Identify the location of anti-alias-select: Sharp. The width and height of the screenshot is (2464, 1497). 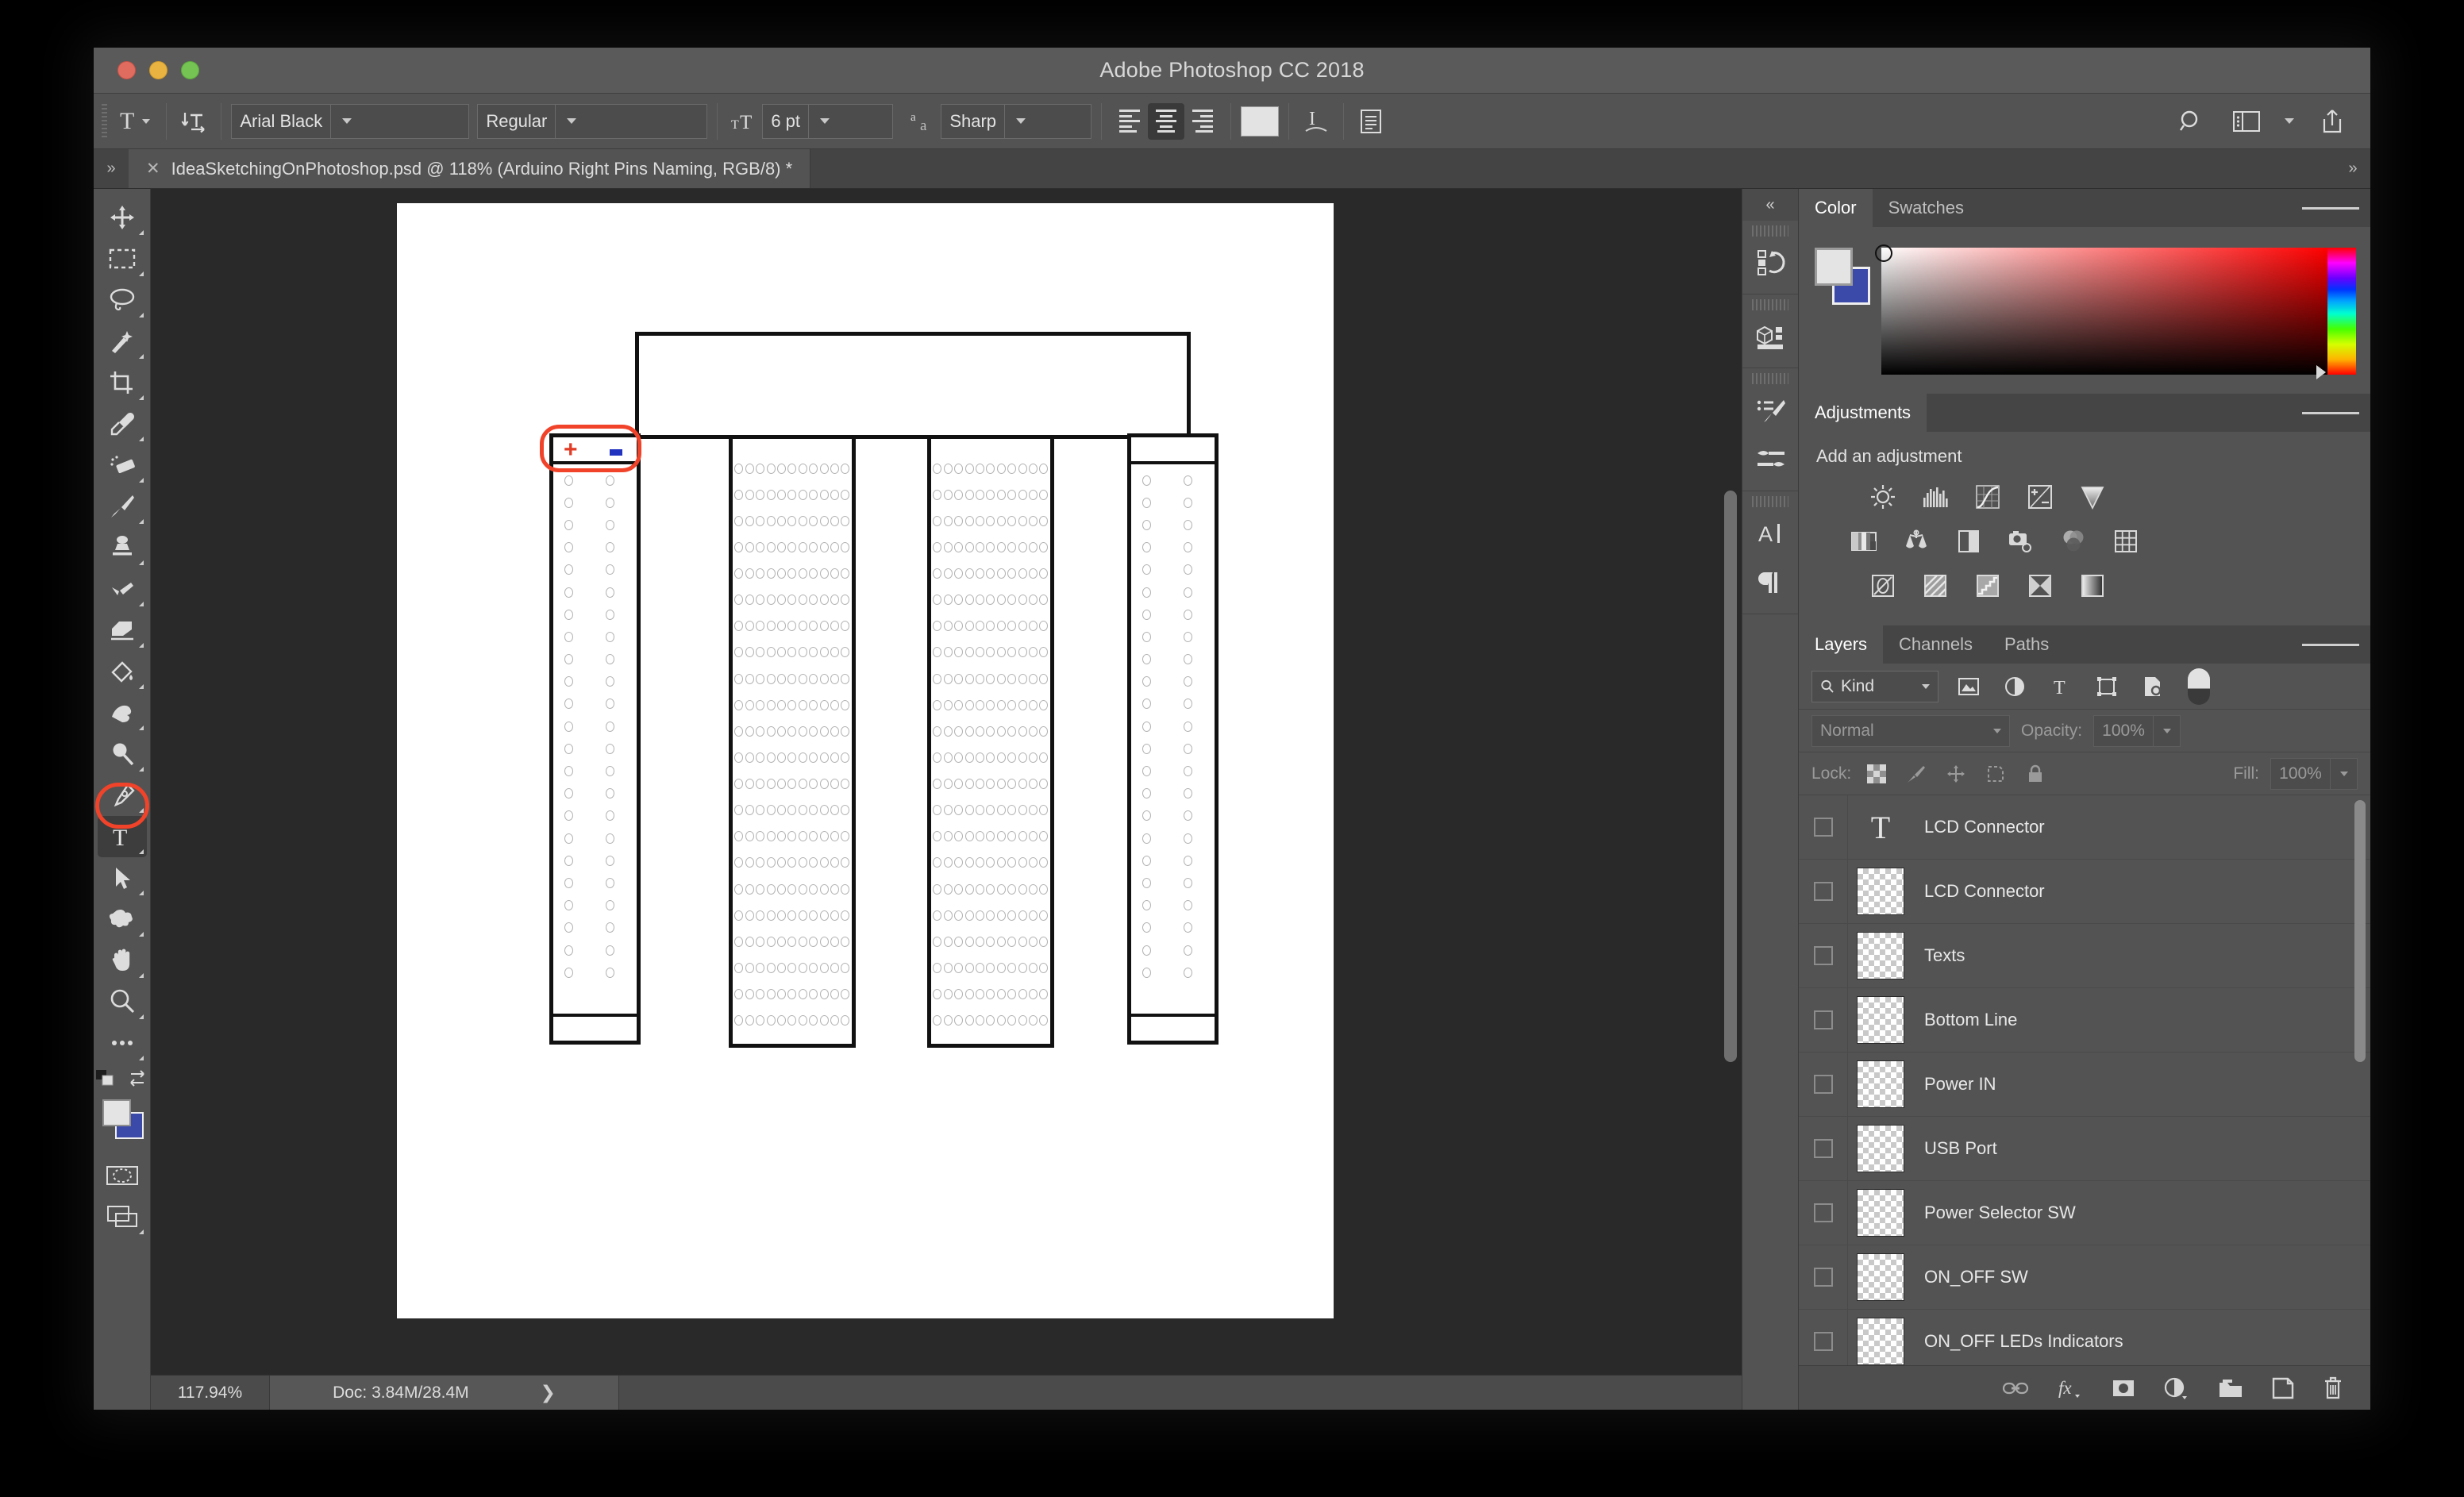
(1016, 121).